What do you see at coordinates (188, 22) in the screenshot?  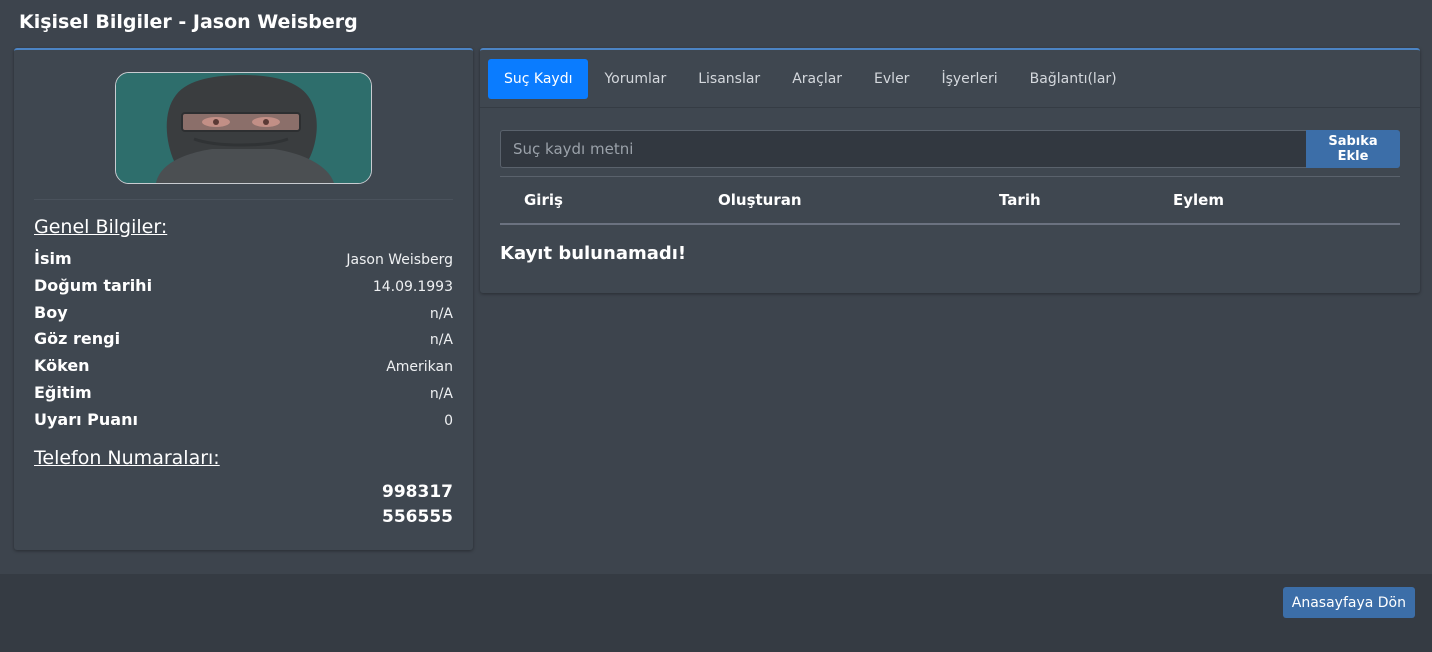 I see `page-title: Kişisel Bilgiler - Jason Weisberg` at bounding box center [188, 22].